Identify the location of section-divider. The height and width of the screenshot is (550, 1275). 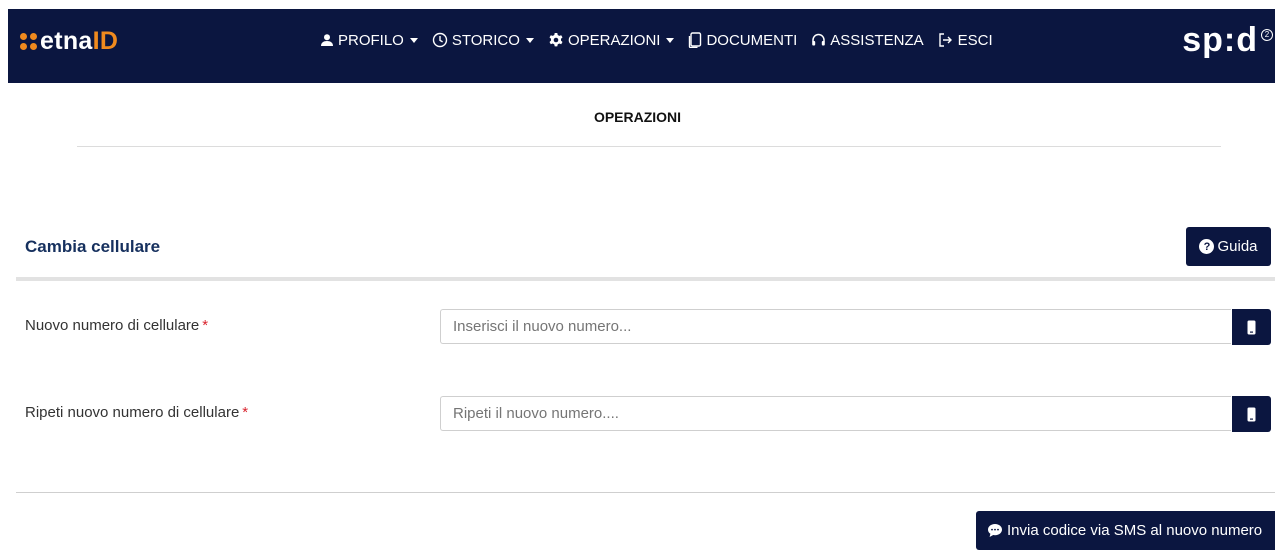
(645, 279).